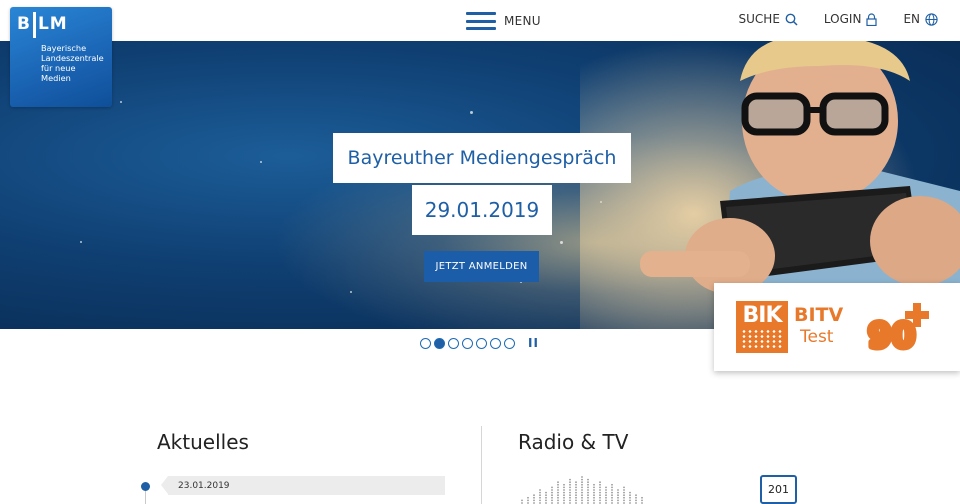  I want to click on top-navigation: MENU SUCHE LOGIN EN, so click(480, 20).